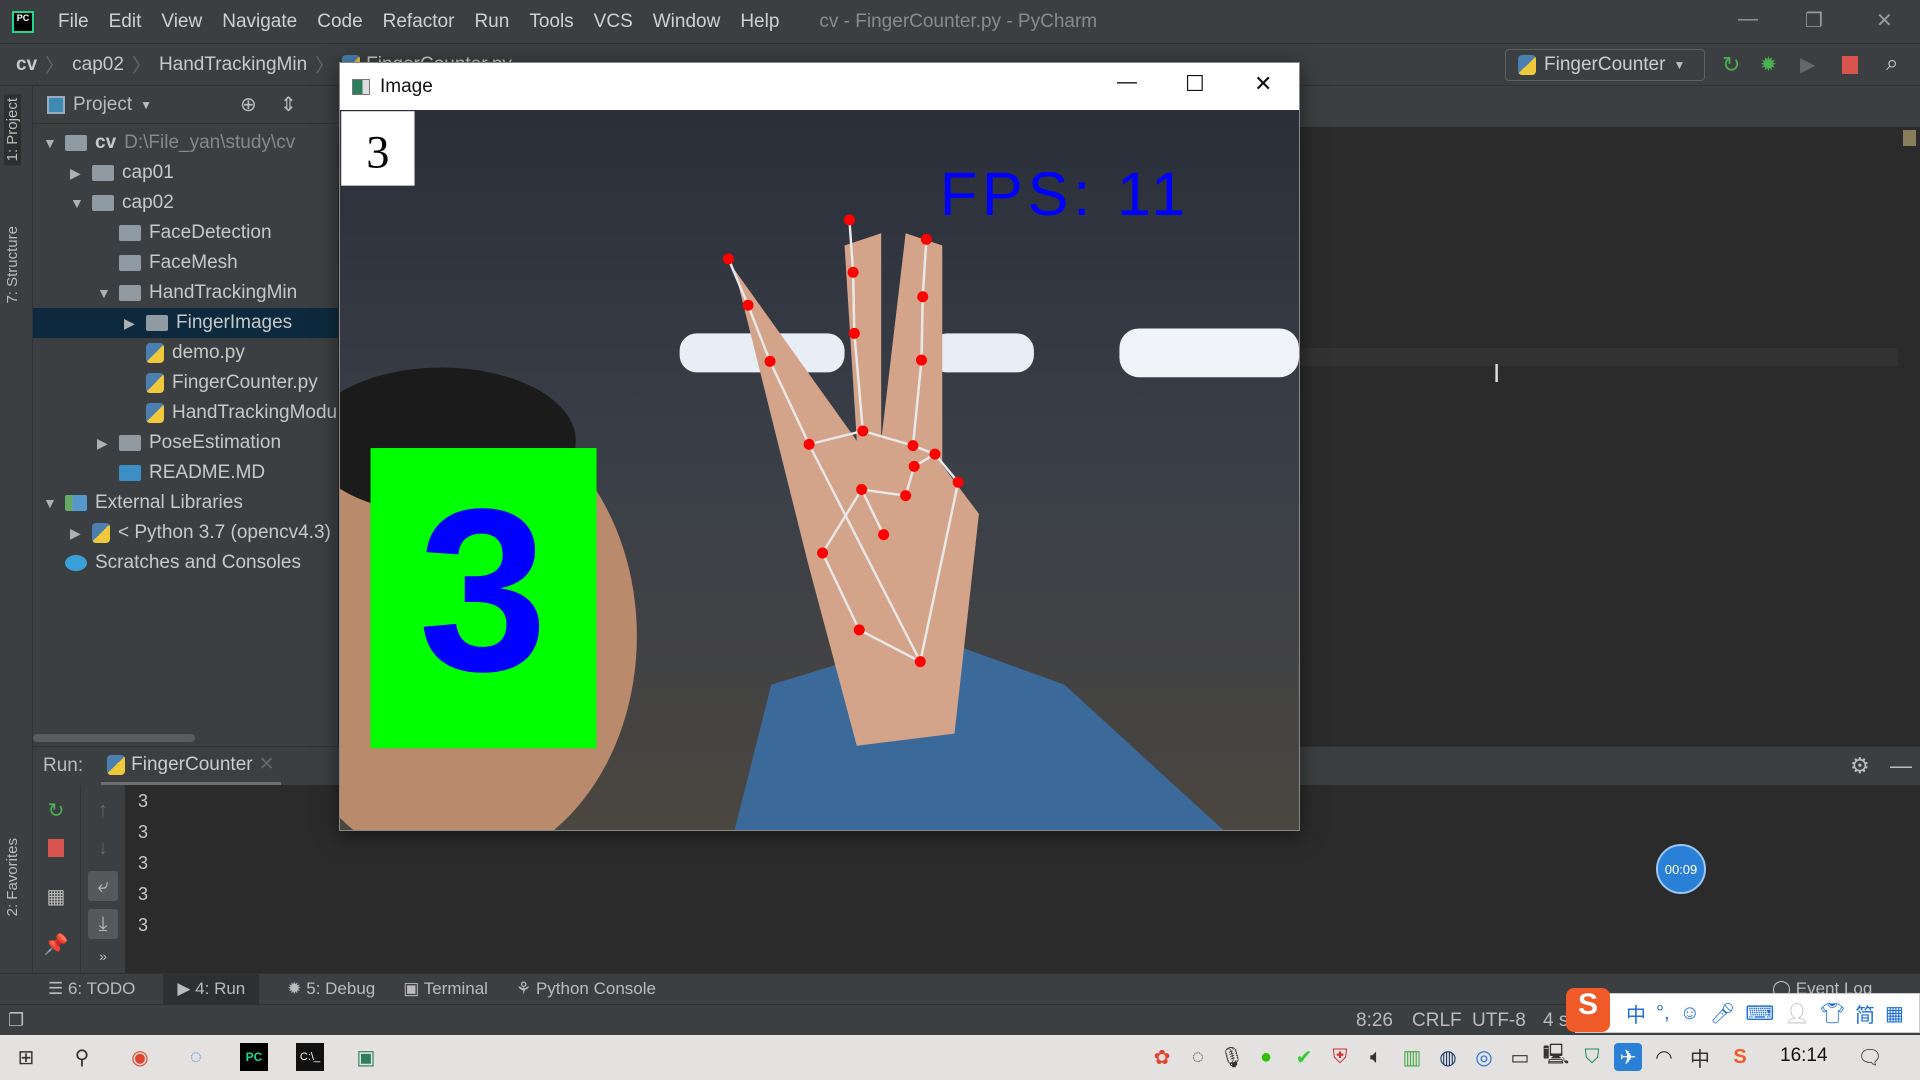 The width and height of the screenshot is (1920, 1080). Describe the element at coordinates (1412, 1057) in the screenshot. I see `tray-grid-icon: ▥` at that location.